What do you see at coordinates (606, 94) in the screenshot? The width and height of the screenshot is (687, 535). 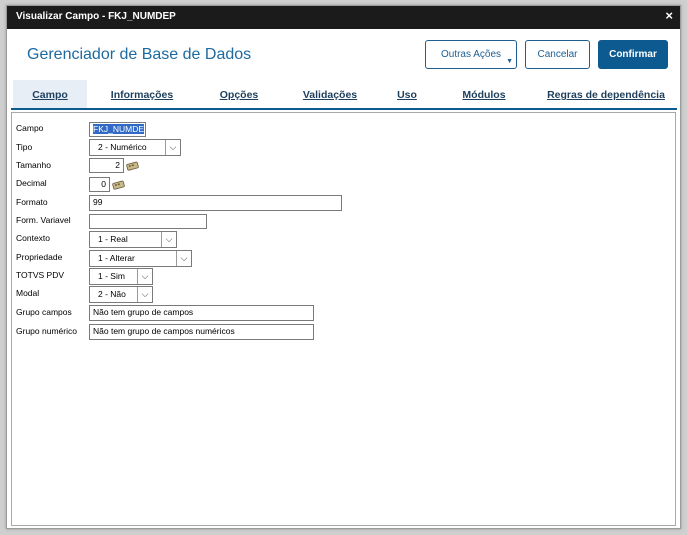 I see `tab-regras-dependencia: Regras de dependência` at bounding box center [606, 94].